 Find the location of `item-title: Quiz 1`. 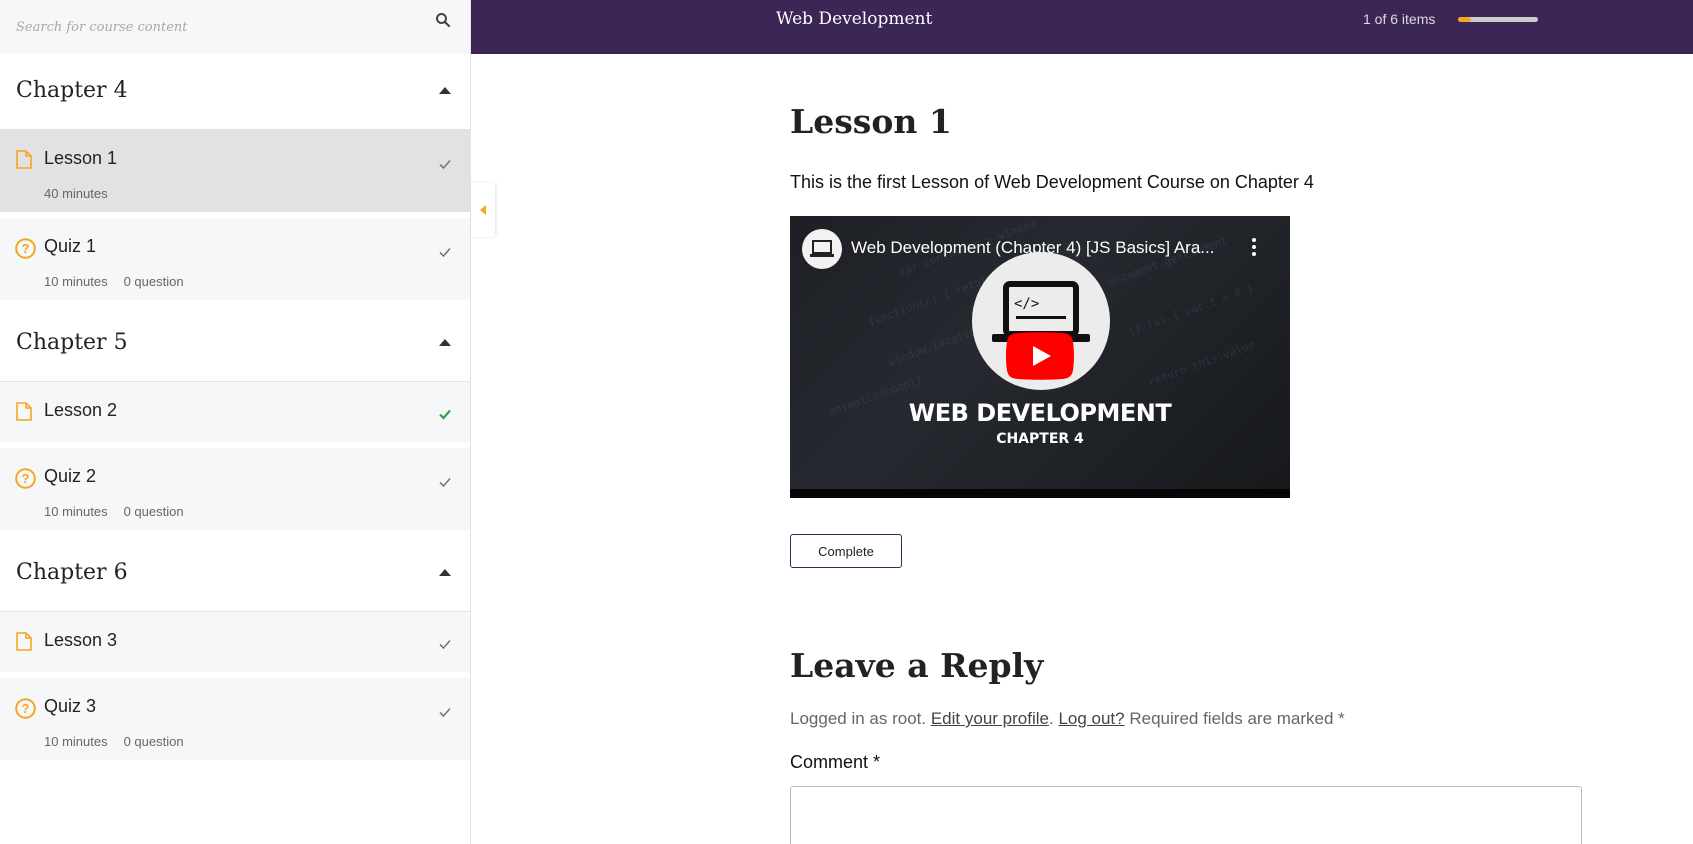

item-title: Quiz 1 is located at coordinates (70, 246).